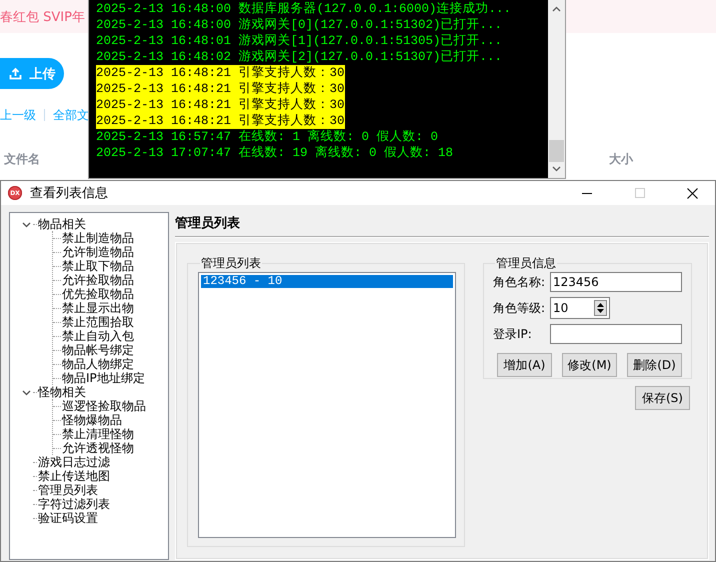  What do you see at coordinates (616, 334) in the screenshot?
I see `text-field` at bounding box center [616, 334].